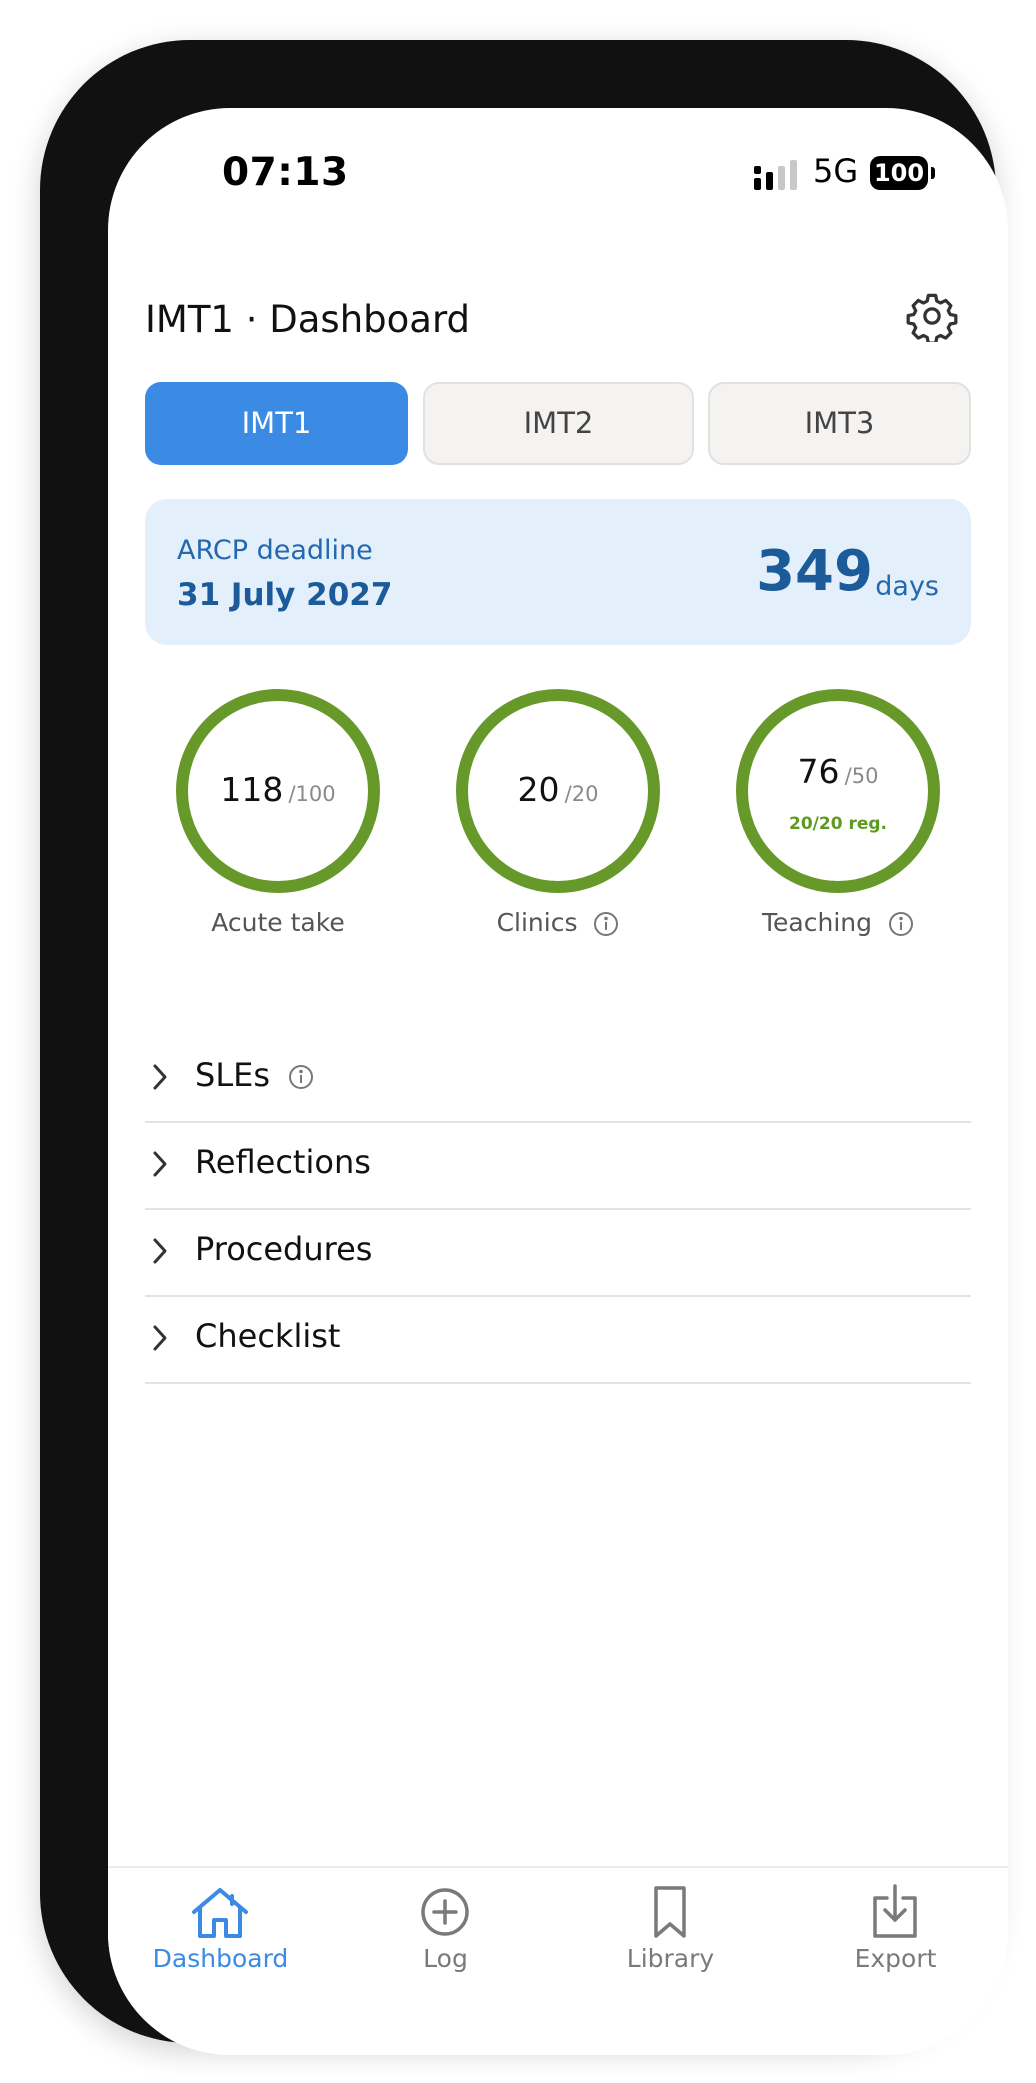  I want to click on tab-label: Export, so click(895, 1958).